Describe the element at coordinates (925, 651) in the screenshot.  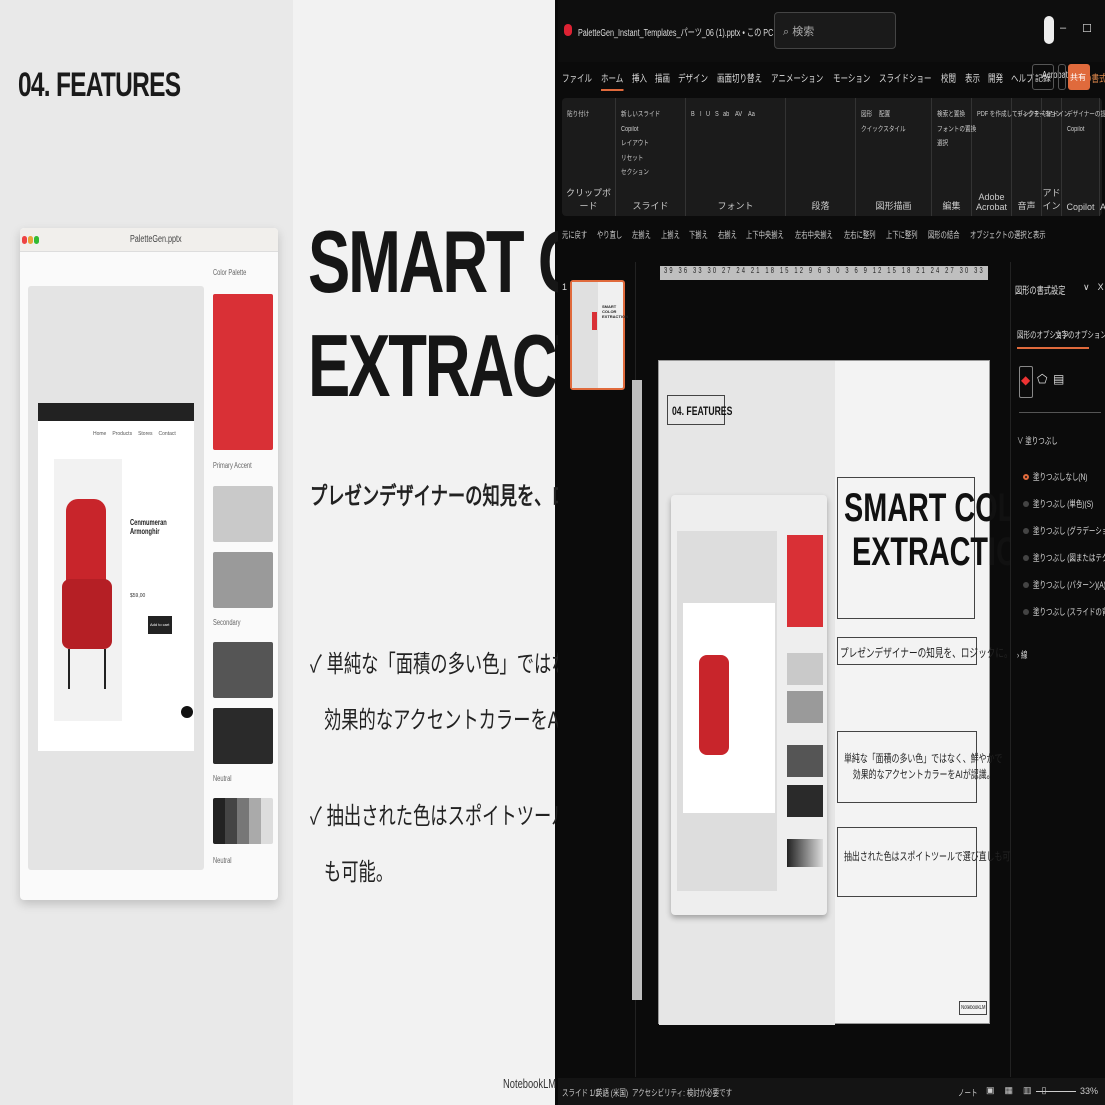
I see `subtitle-textbox: プレゼンデザイナーの知見を、ロジックに。` at that location.